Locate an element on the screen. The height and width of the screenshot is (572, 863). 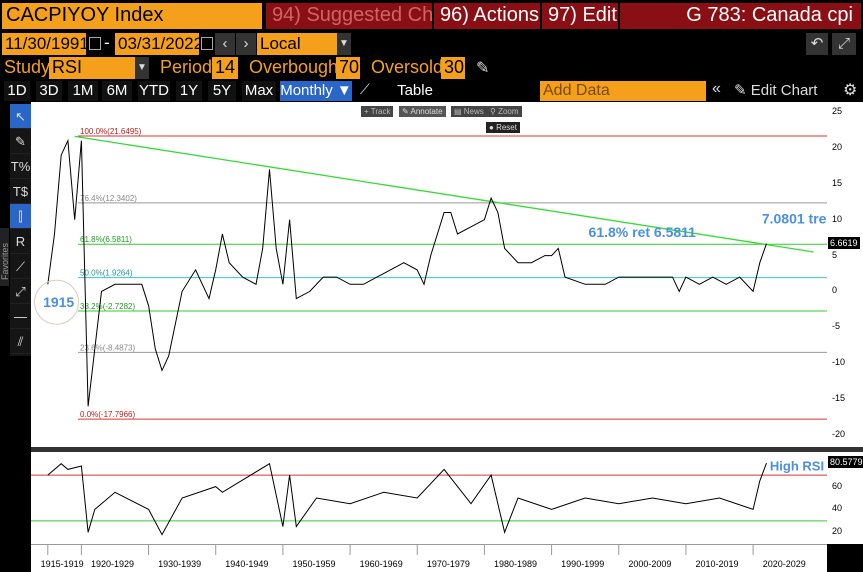
fib-level-label: 38.2%(-2.7282) is located at coordinates (107, 306).